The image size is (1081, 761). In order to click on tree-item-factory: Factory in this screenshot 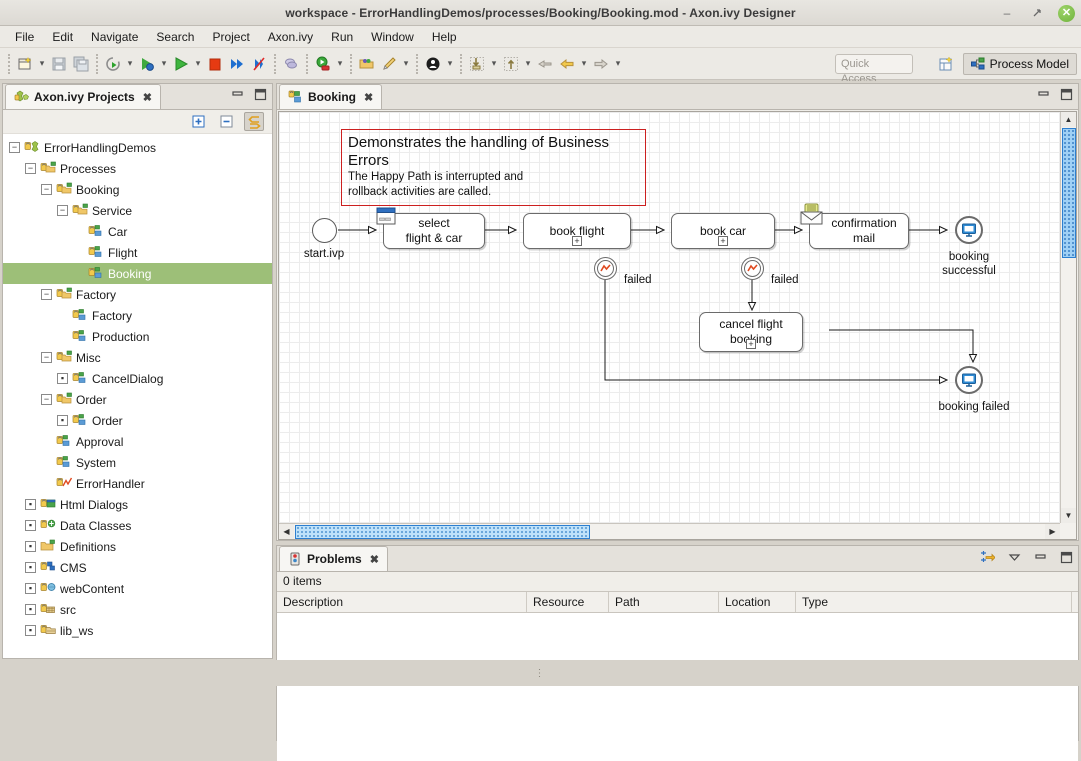, I will do `click(137, 315)`.